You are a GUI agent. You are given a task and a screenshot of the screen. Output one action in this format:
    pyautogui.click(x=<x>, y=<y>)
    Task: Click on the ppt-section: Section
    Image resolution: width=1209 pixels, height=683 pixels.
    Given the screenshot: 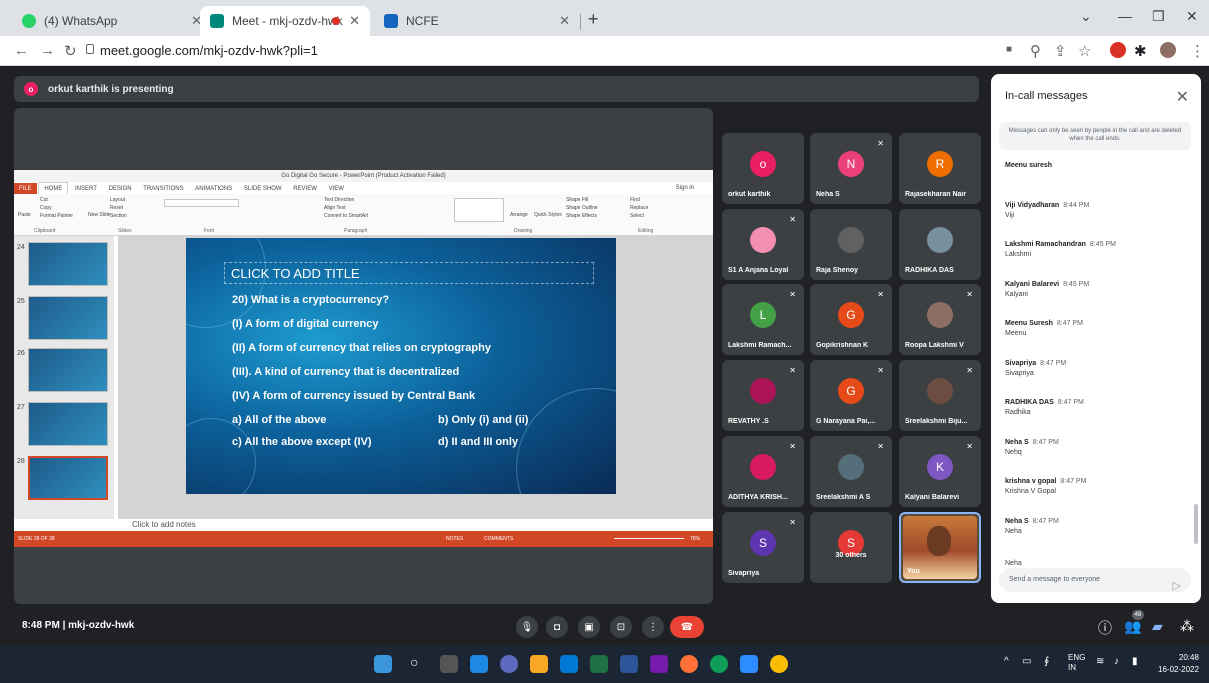 What is the action you would take?
    pyautogui.click(x=118, y=216)
    